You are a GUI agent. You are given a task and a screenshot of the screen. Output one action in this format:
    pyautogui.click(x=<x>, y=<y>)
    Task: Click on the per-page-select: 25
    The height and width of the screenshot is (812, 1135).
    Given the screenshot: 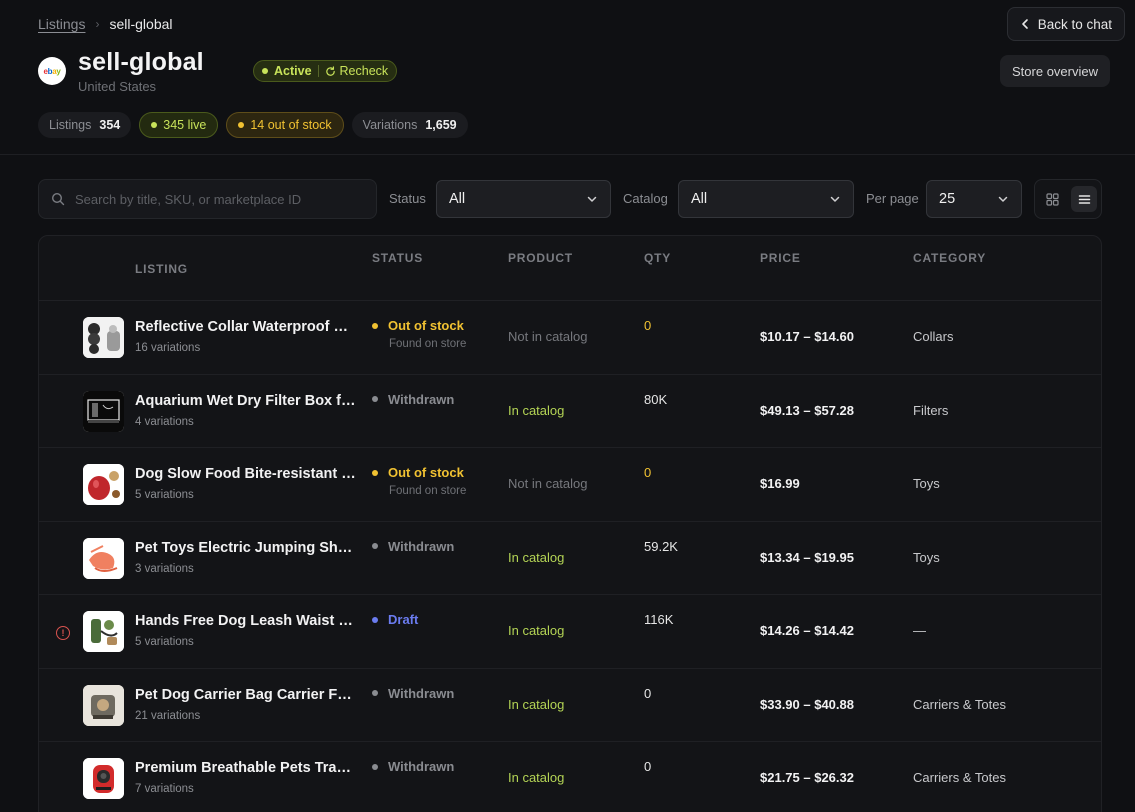 What is the action you would take?
    pyautogui.click(x=974, y=199)
    